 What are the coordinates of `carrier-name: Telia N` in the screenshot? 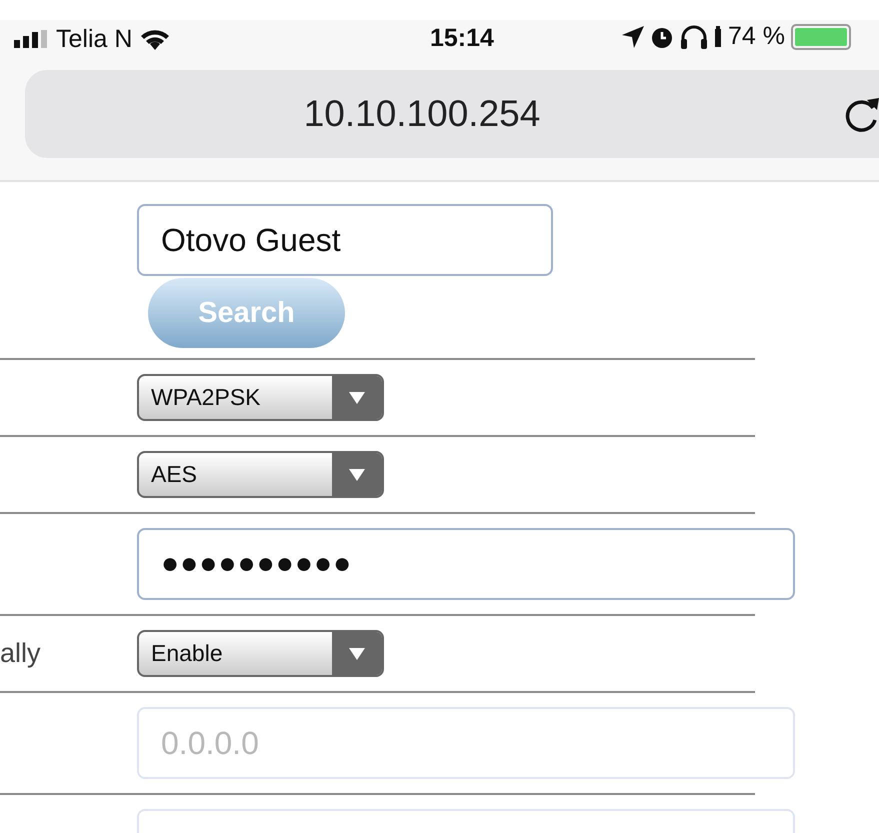 It's located at (94, 39).